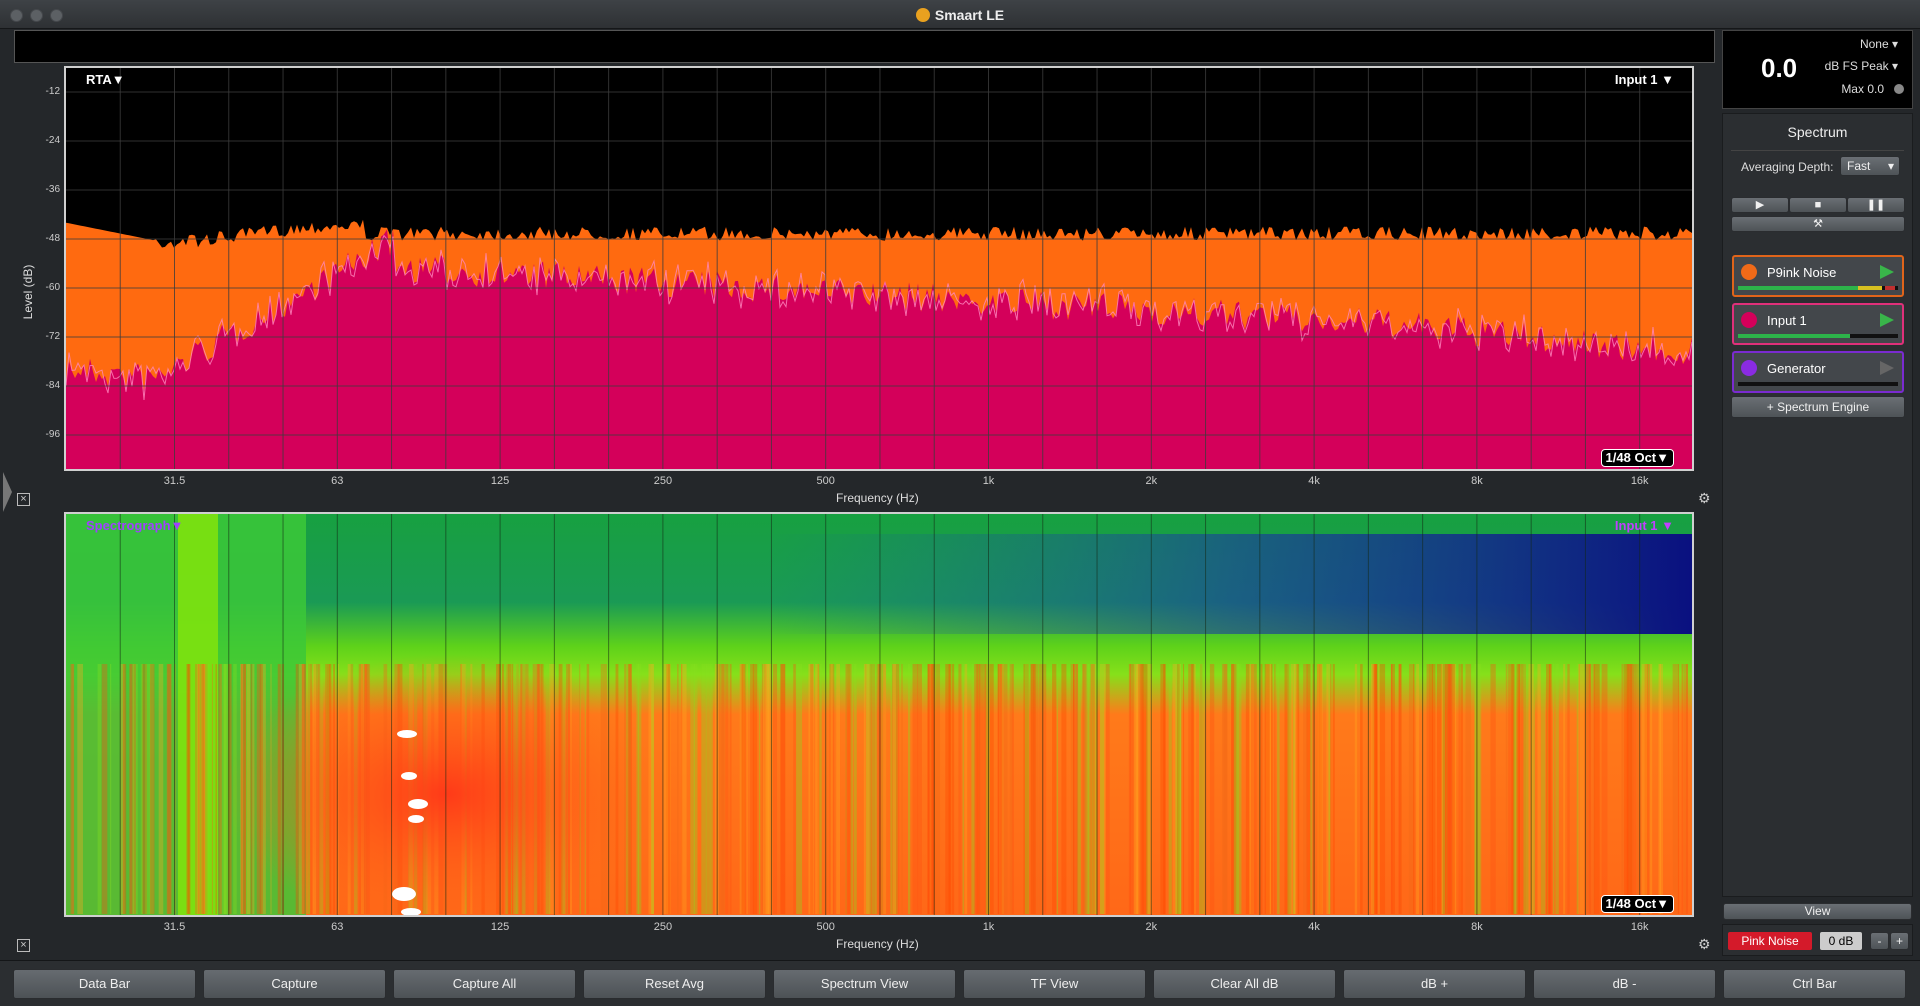 The width and height of the screenshot is (1920, 1006). Describe the element at coordinates (922, 15) in the screenshot. I see `smaart-logo-icon` at that location.